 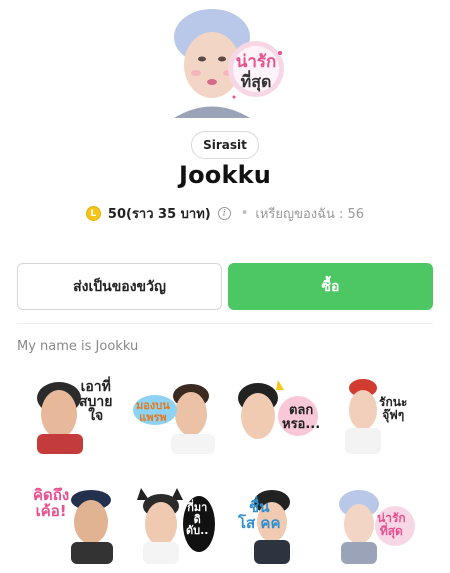 What do you see at coordinates (78, 346) in the screenshot?
I see `sticker-description: My name is Jookku` at bounding box center [78, 346].